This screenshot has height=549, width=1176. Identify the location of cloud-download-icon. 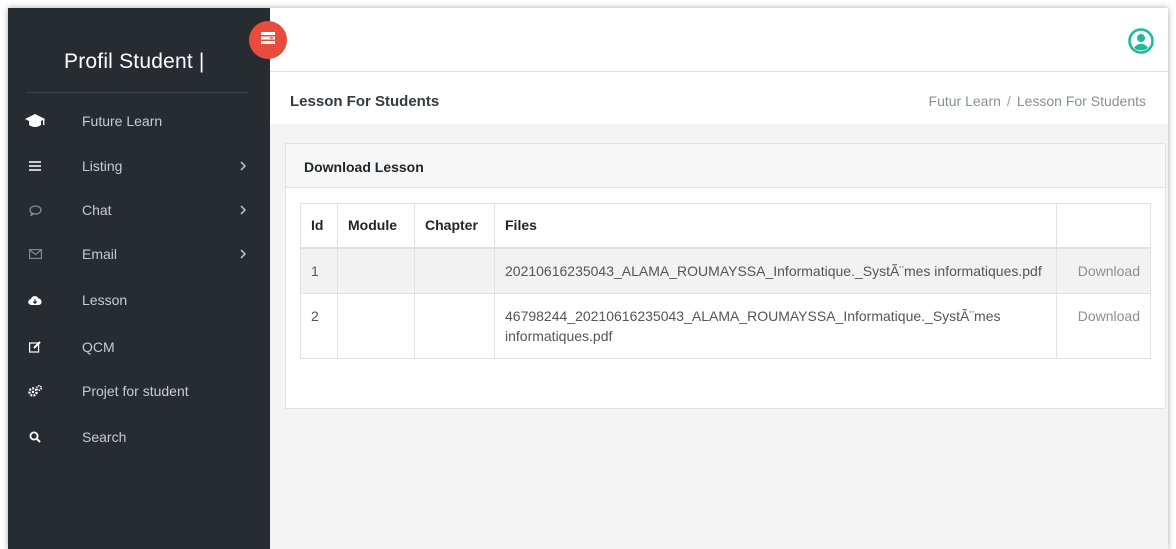
(35, 300).